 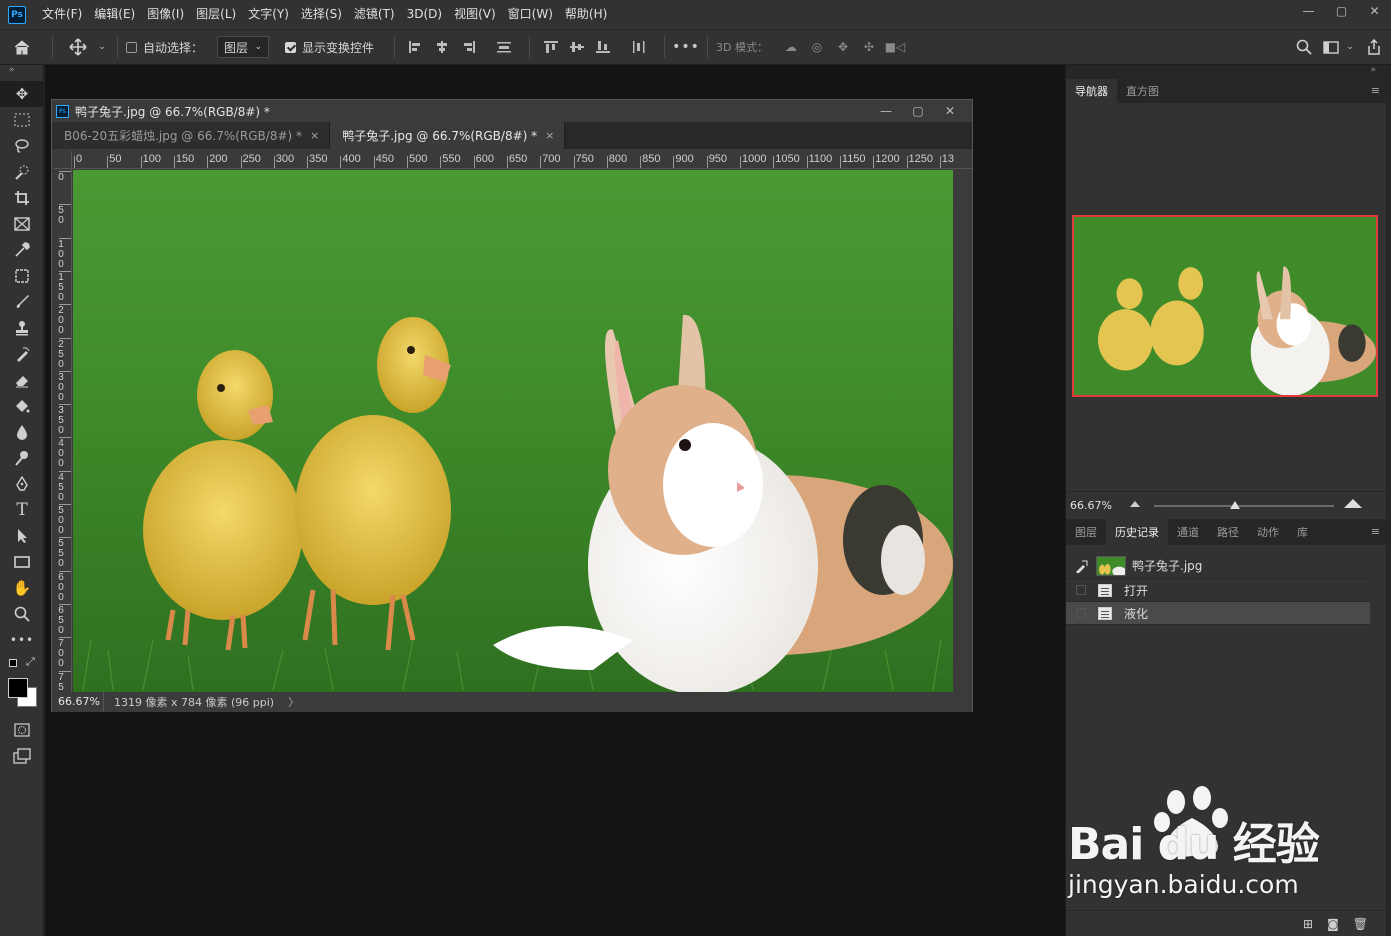 I want to click on swap-colors-icon: ⤢, so click(x=30, y=662).